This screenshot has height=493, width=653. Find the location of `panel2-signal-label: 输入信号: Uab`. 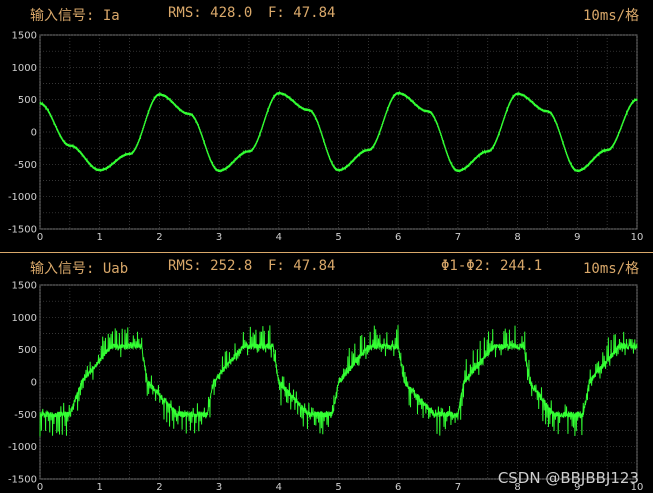

panel2-signal-label: 输入信号: Uab is located at coordinates (79, 269).